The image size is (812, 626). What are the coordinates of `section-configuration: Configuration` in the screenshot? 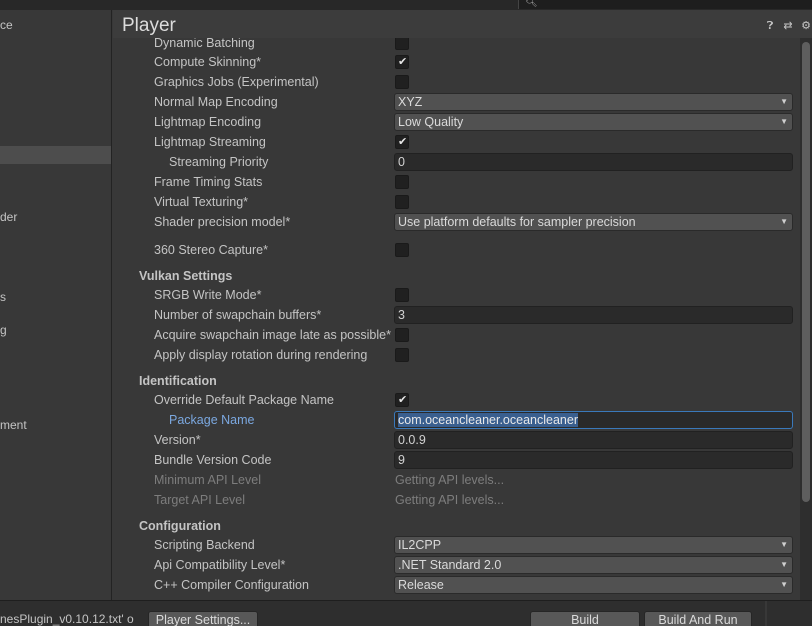 It's located at (180, 526).